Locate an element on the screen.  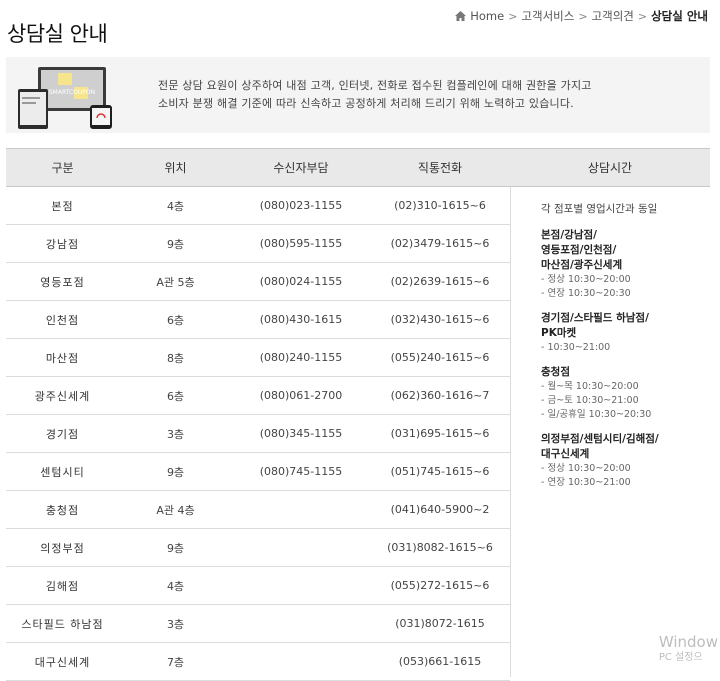
branch-cell: 영등포점 is located at coordinates (62, 282).